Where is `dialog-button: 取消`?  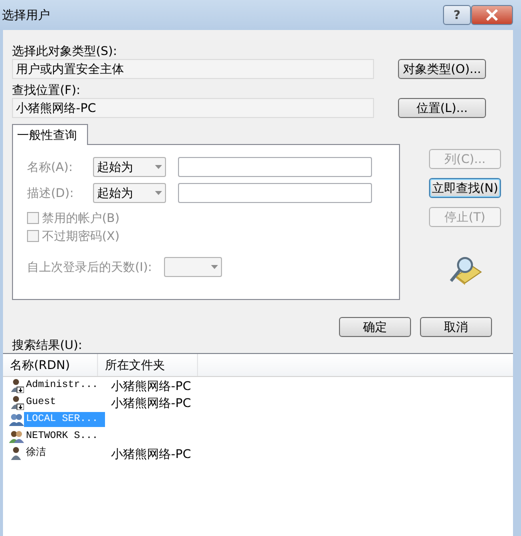 dialog-button: 取消 is located at coordinates (456, 327).